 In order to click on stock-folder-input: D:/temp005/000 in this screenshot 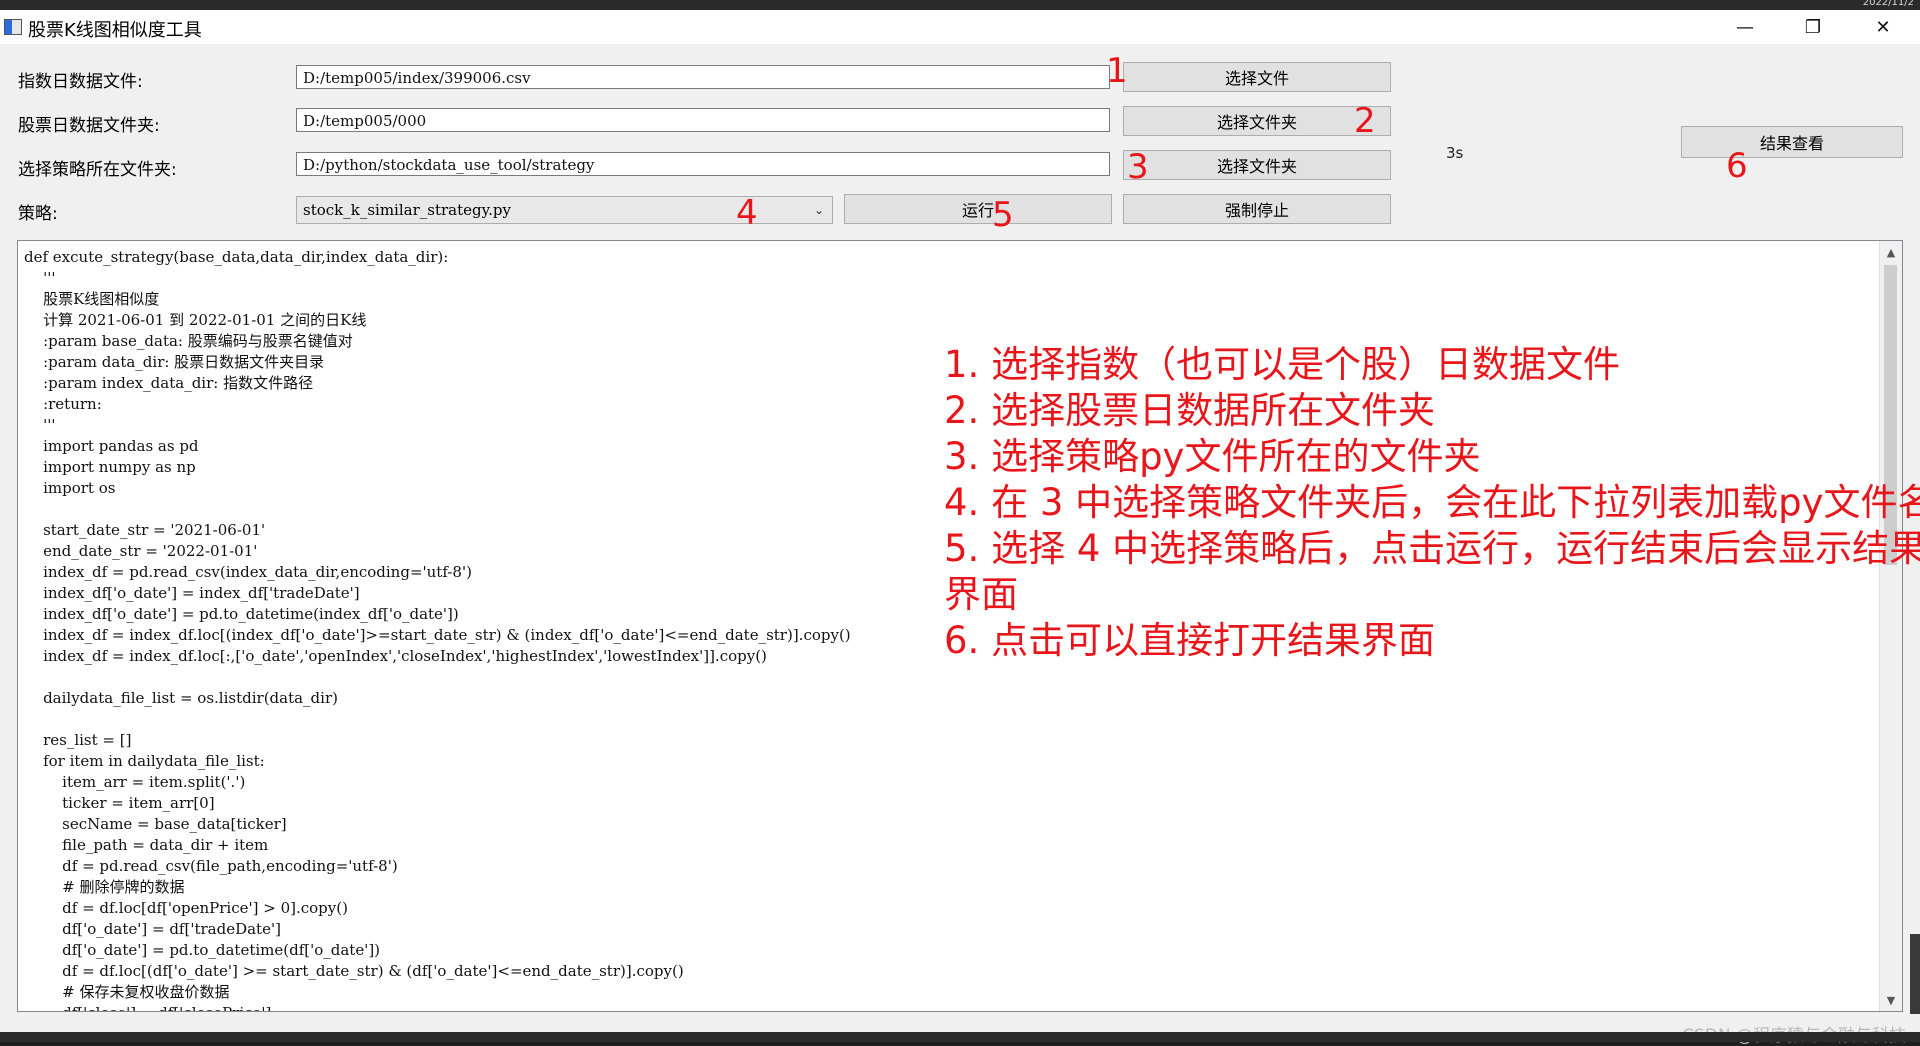, I will do `click(703, 120)`.